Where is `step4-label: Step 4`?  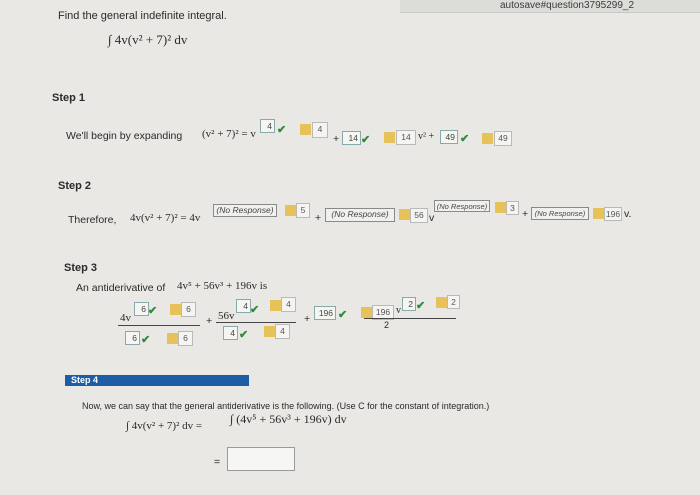 step4-label: Step 4 is located at coordinates (85, 380).